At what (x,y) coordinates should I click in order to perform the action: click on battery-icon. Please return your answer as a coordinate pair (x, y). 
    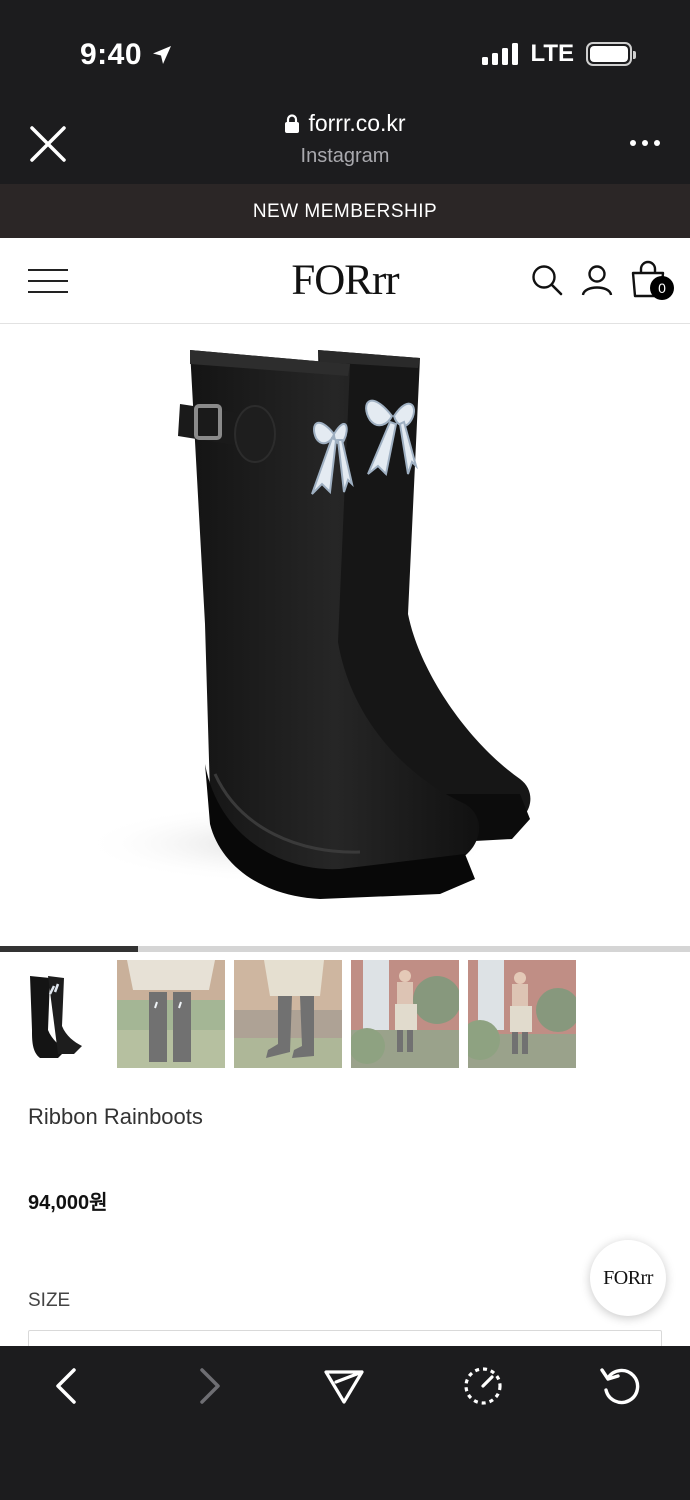
    Looking at the image, I should click on (611, 54).